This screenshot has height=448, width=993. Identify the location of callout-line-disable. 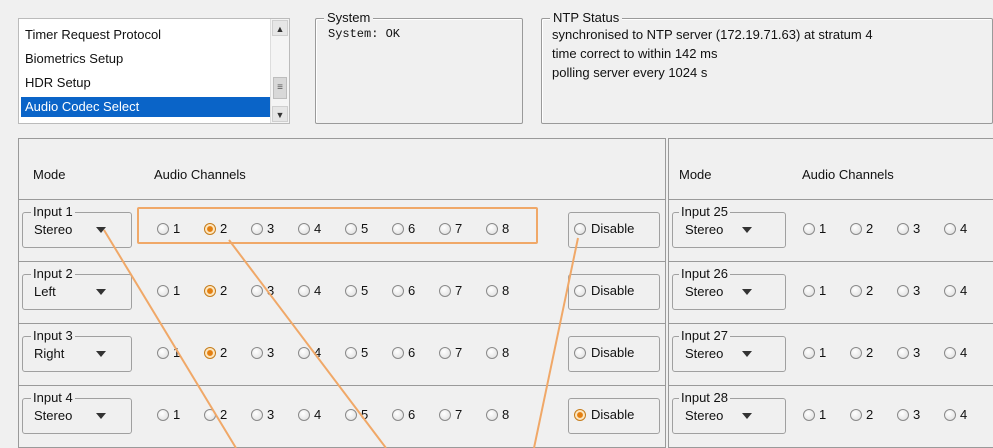
(556, 342).